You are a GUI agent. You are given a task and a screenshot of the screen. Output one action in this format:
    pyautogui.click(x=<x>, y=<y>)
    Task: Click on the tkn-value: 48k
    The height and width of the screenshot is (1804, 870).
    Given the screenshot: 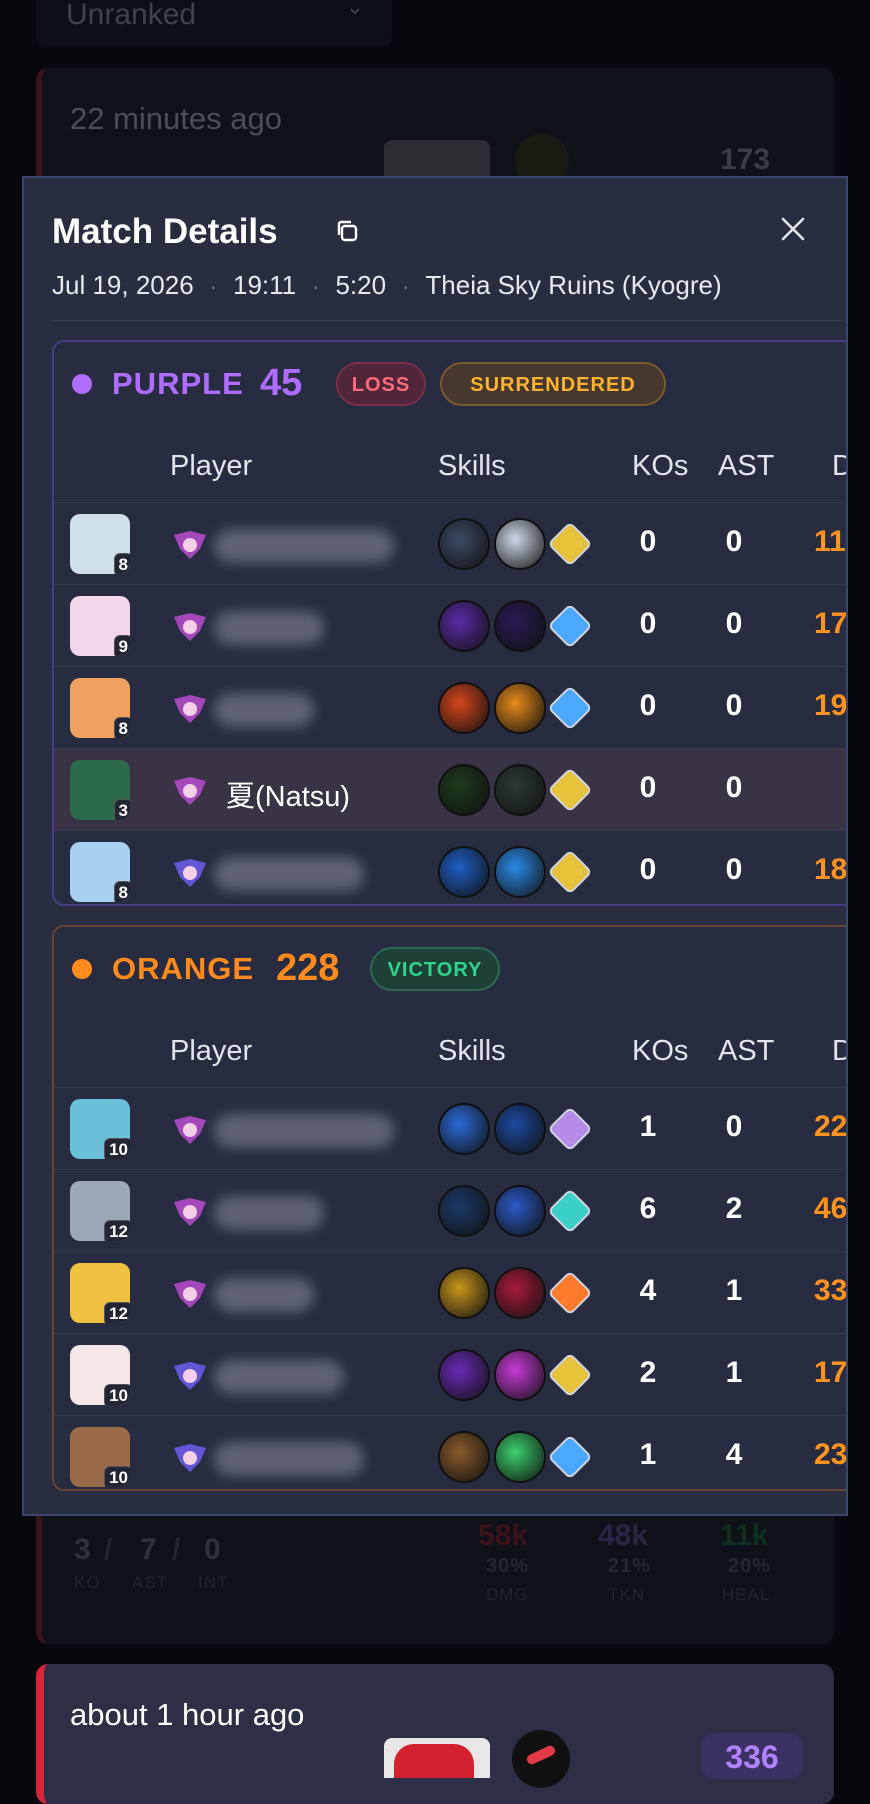 What is the action you would take?
    pyautogui.click(x=623, y=1535)
    